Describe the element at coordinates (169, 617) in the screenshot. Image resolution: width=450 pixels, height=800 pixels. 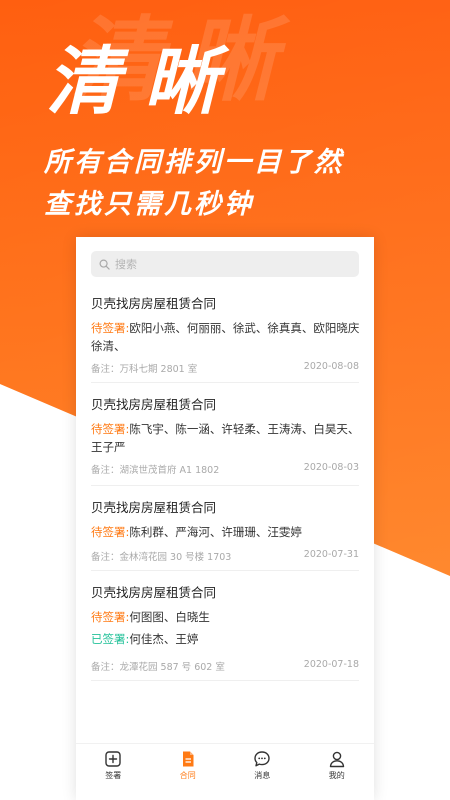
I see `pending-names: 何图图、白晓生` at that location.